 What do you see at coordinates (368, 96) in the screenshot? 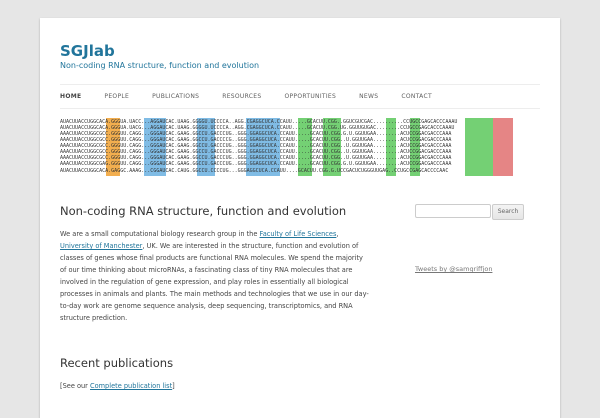
I see `nav-news: NEWS` at bounding box center [368, 96].